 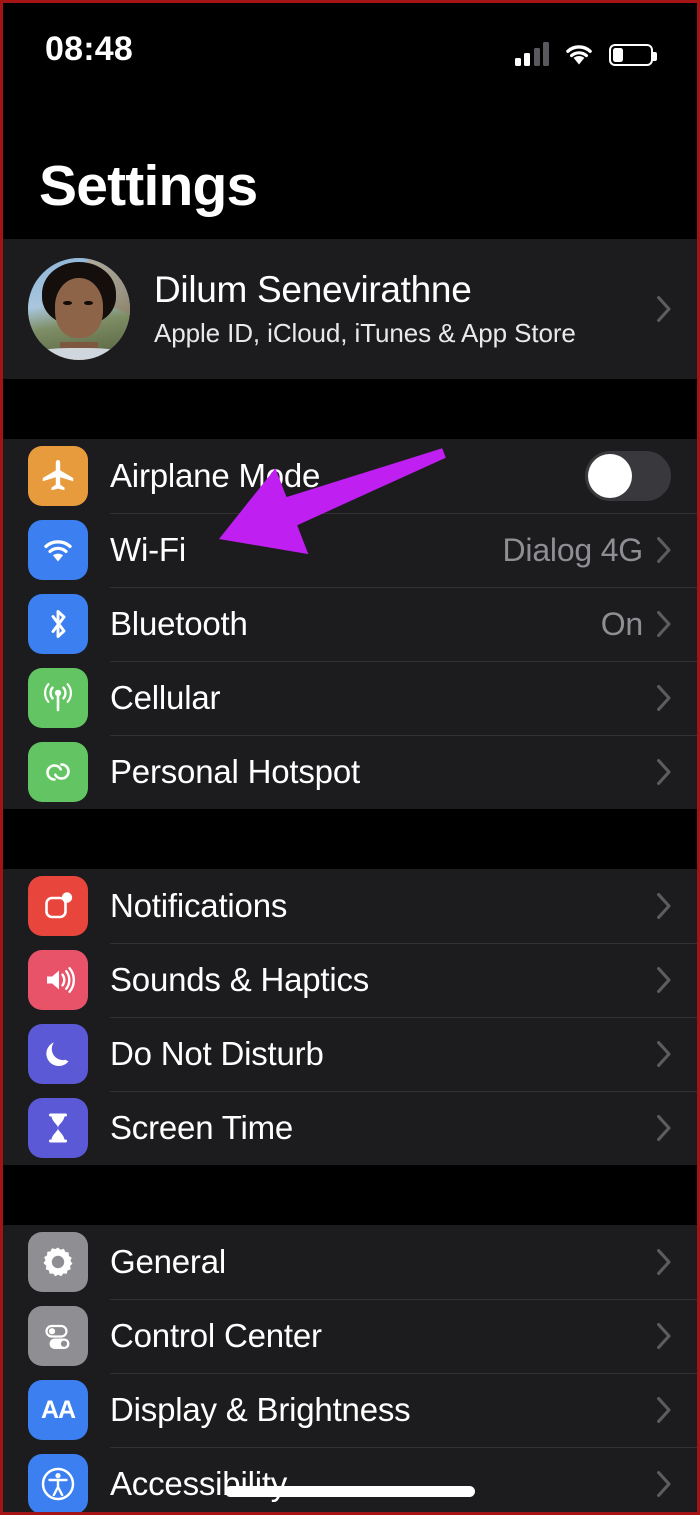 I want to click on row-label: Cellular, so click(x=165, y=697).